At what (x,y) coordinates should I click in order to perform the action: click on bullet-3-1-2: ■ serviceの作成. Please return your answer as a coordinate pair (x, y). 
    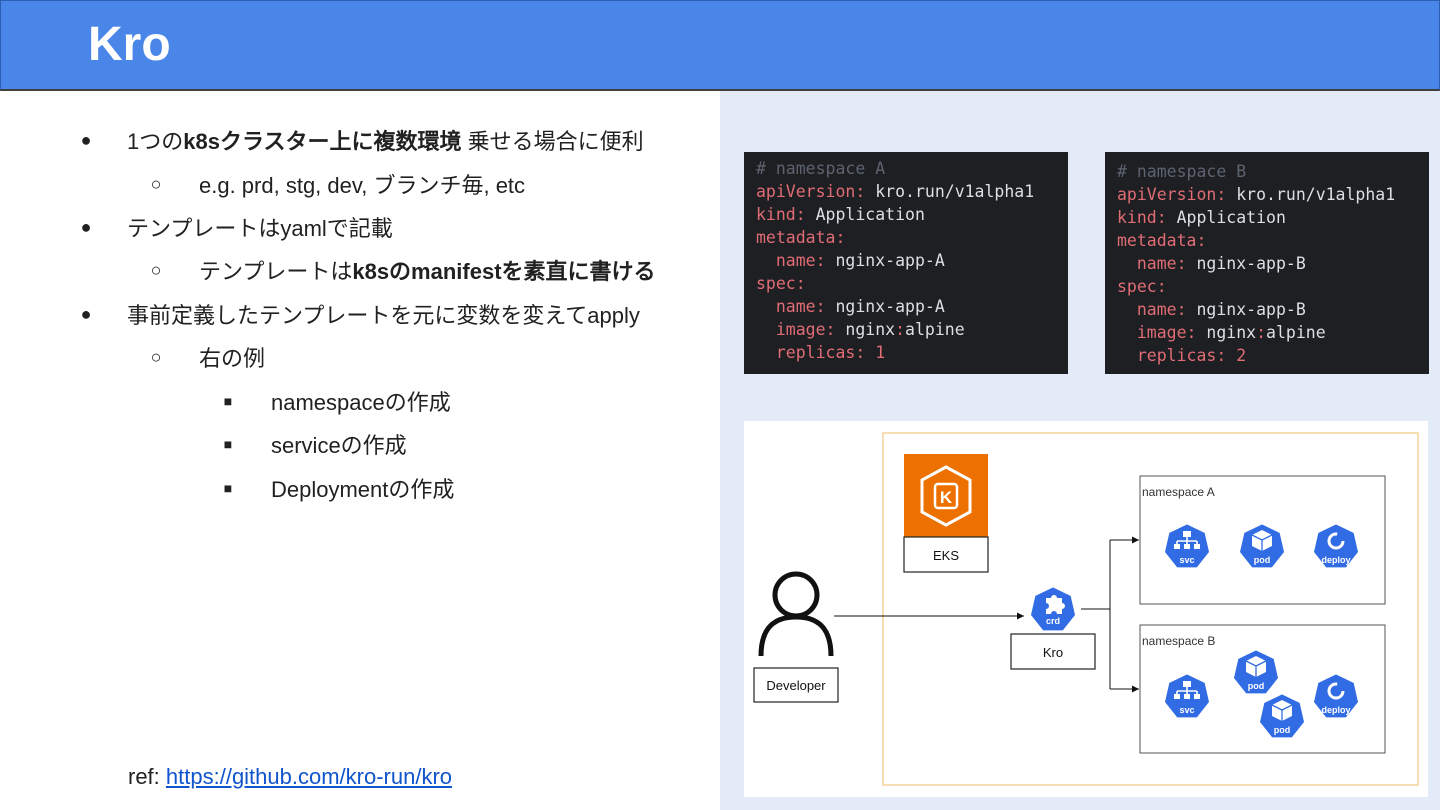
    Looking at the image, I should click on (312, 444).